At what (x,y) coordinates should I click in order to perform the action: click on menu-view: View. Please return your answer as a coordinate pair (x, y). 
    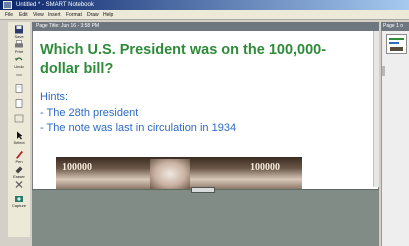
    Looking at the image, I should click on (38, 15).